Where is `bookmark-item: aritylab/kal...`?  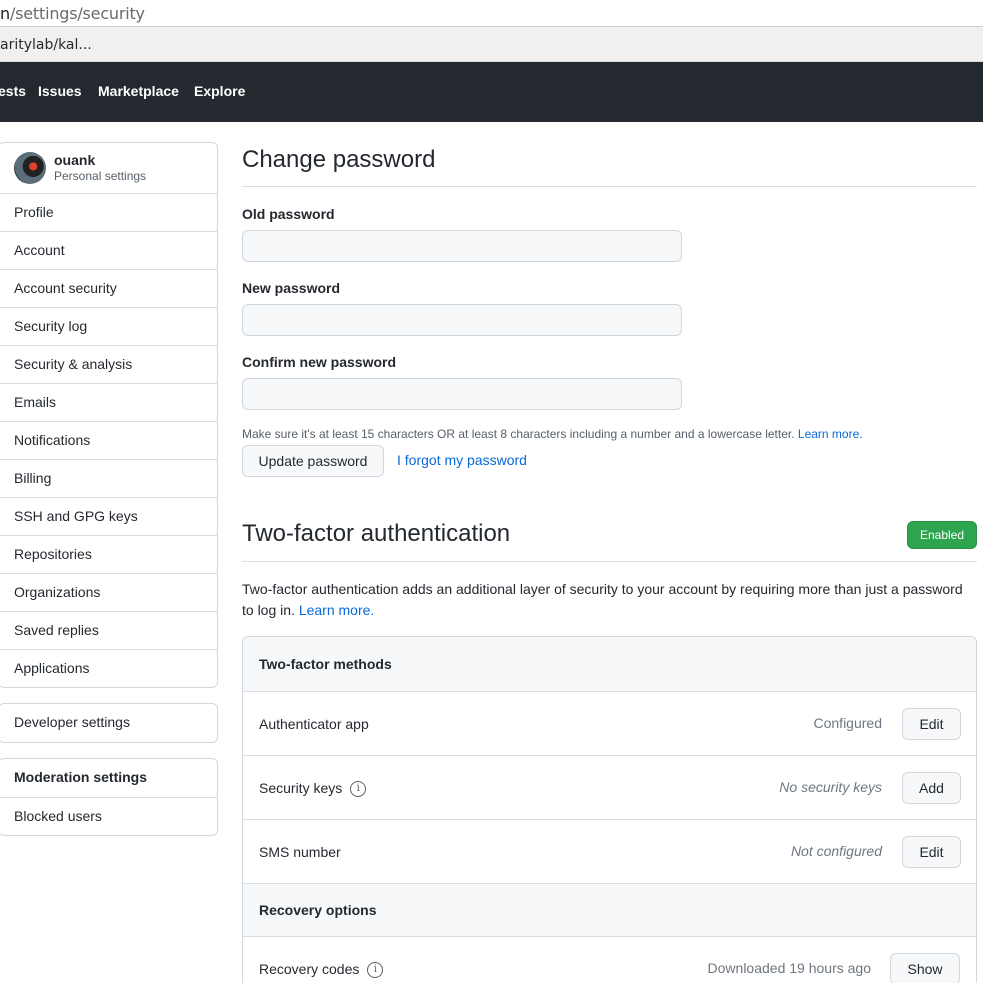
bookmark-item: aritylab/kal... is located at coordinates (46, 45).